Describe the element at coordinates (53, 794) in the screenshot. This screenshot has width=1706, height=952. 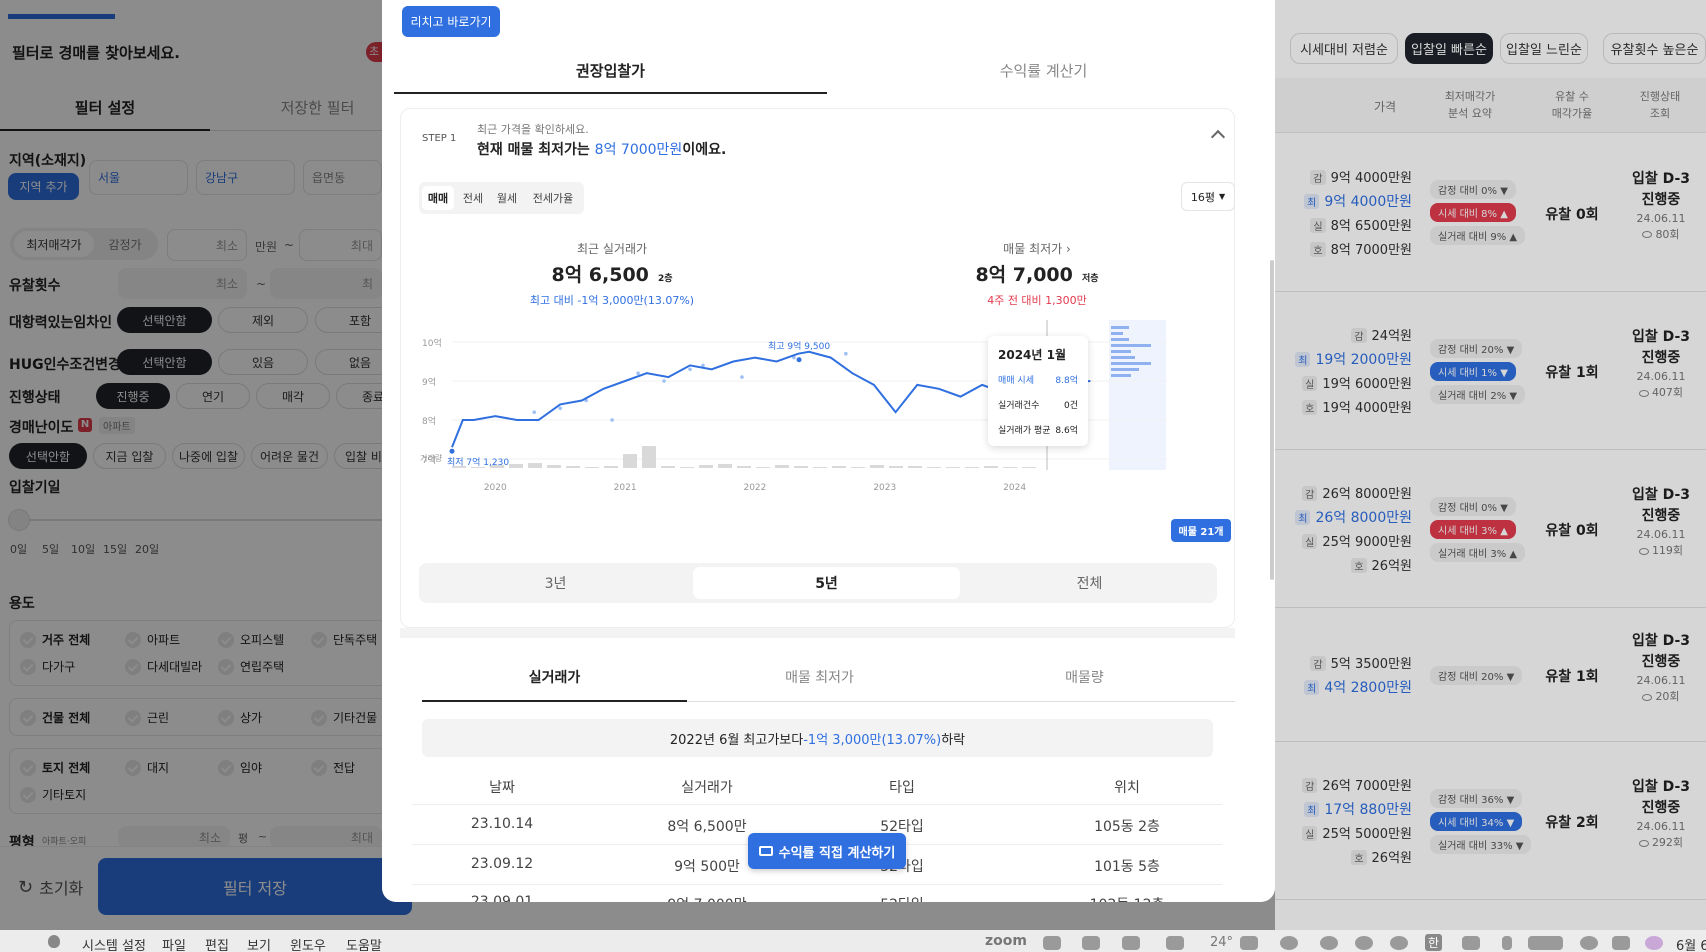
I see `usage-other-land: 기타토지` at that location.